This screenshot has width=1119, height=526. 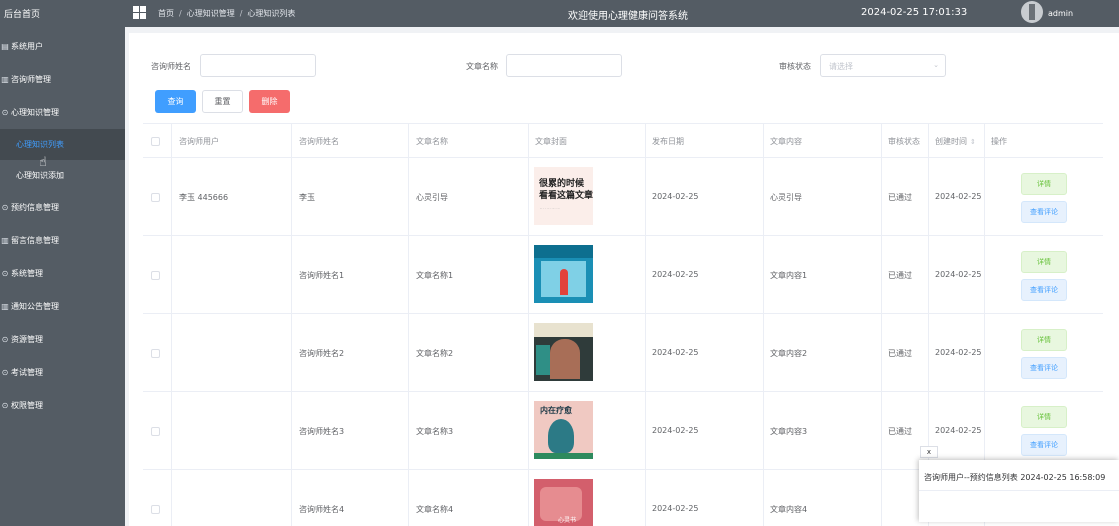 I want to click on menu-toggle-icon, so click(x=139, y=12).